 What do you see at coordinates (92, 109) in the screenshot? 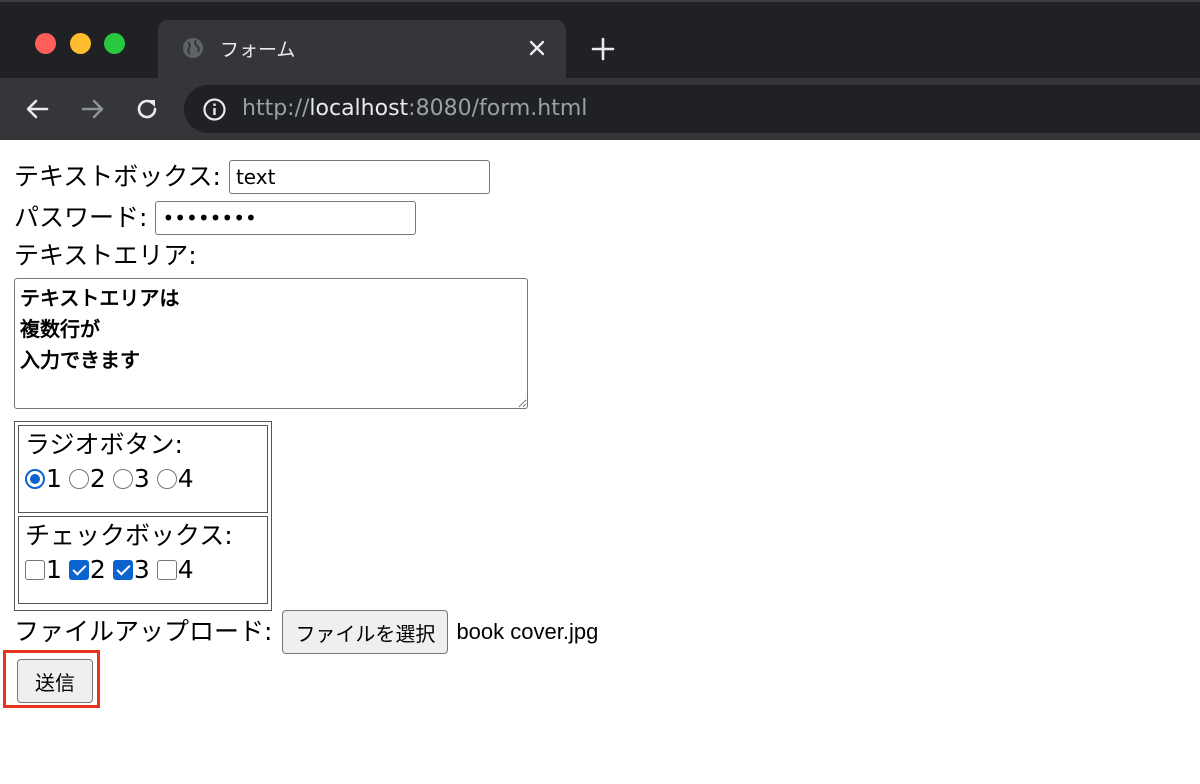
I see `forward-arrow-icon` at bounding box center [92, 109].